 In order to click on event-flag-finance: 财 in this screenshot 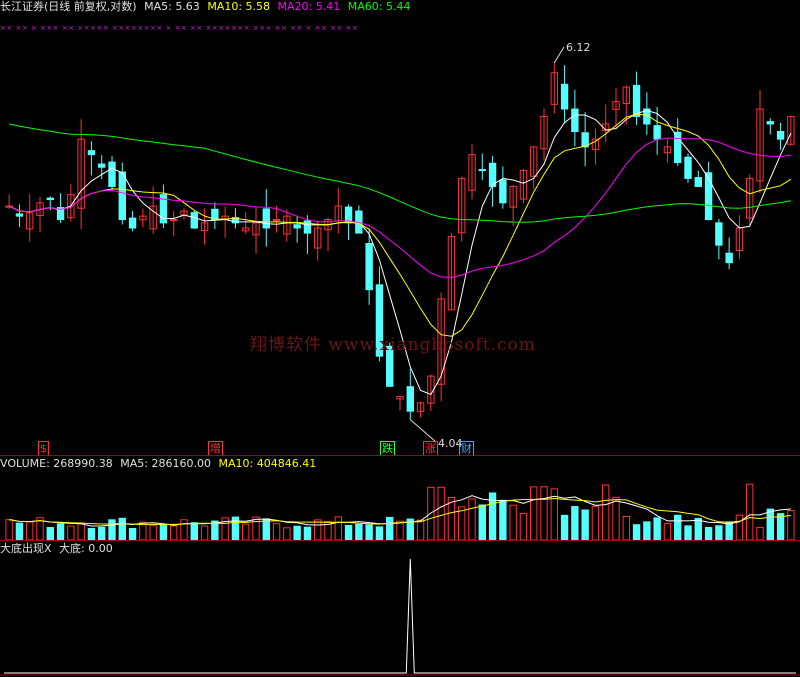, I will do `click(466, 448)`.